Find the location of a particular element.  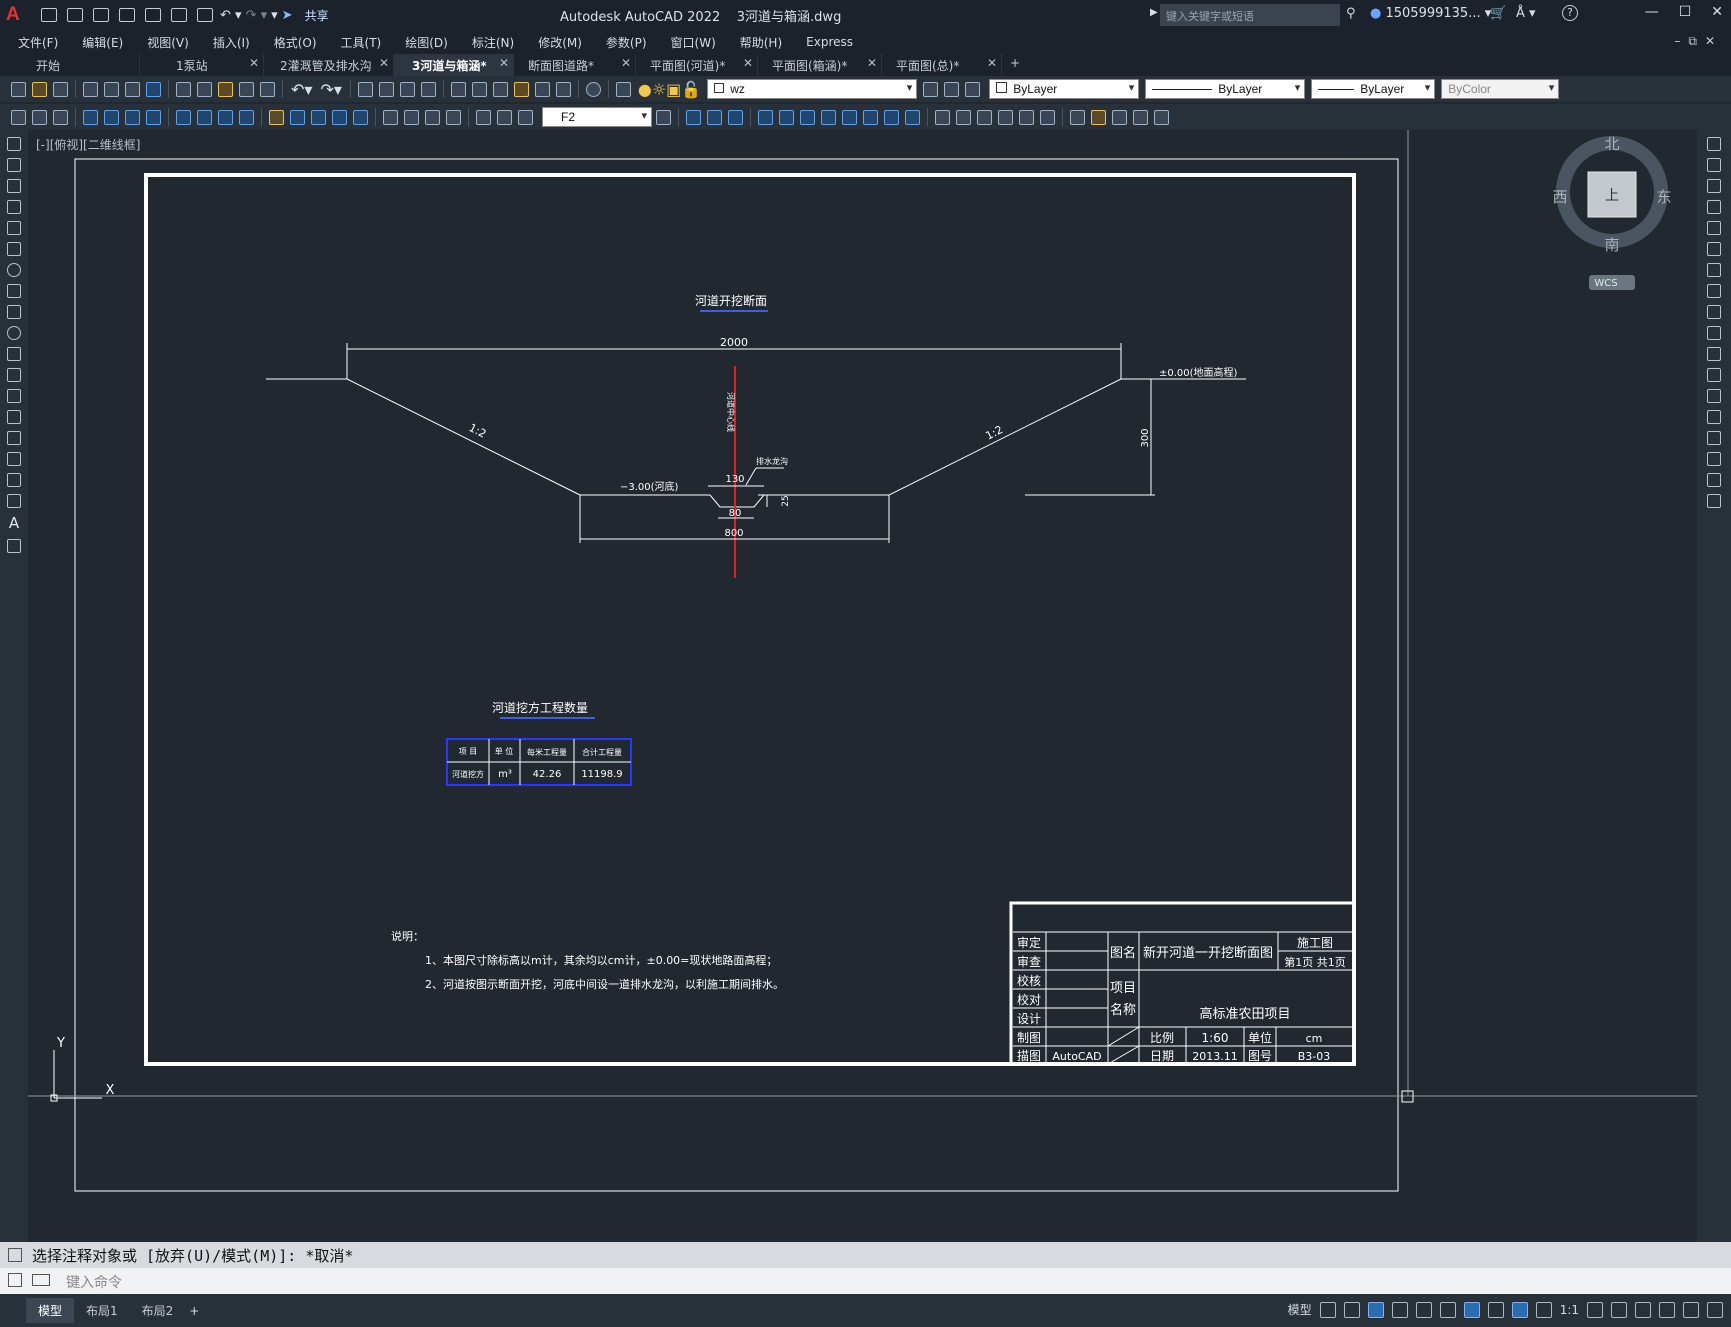

undo-icon: ↶▾ is located at coordinates (301, 89).